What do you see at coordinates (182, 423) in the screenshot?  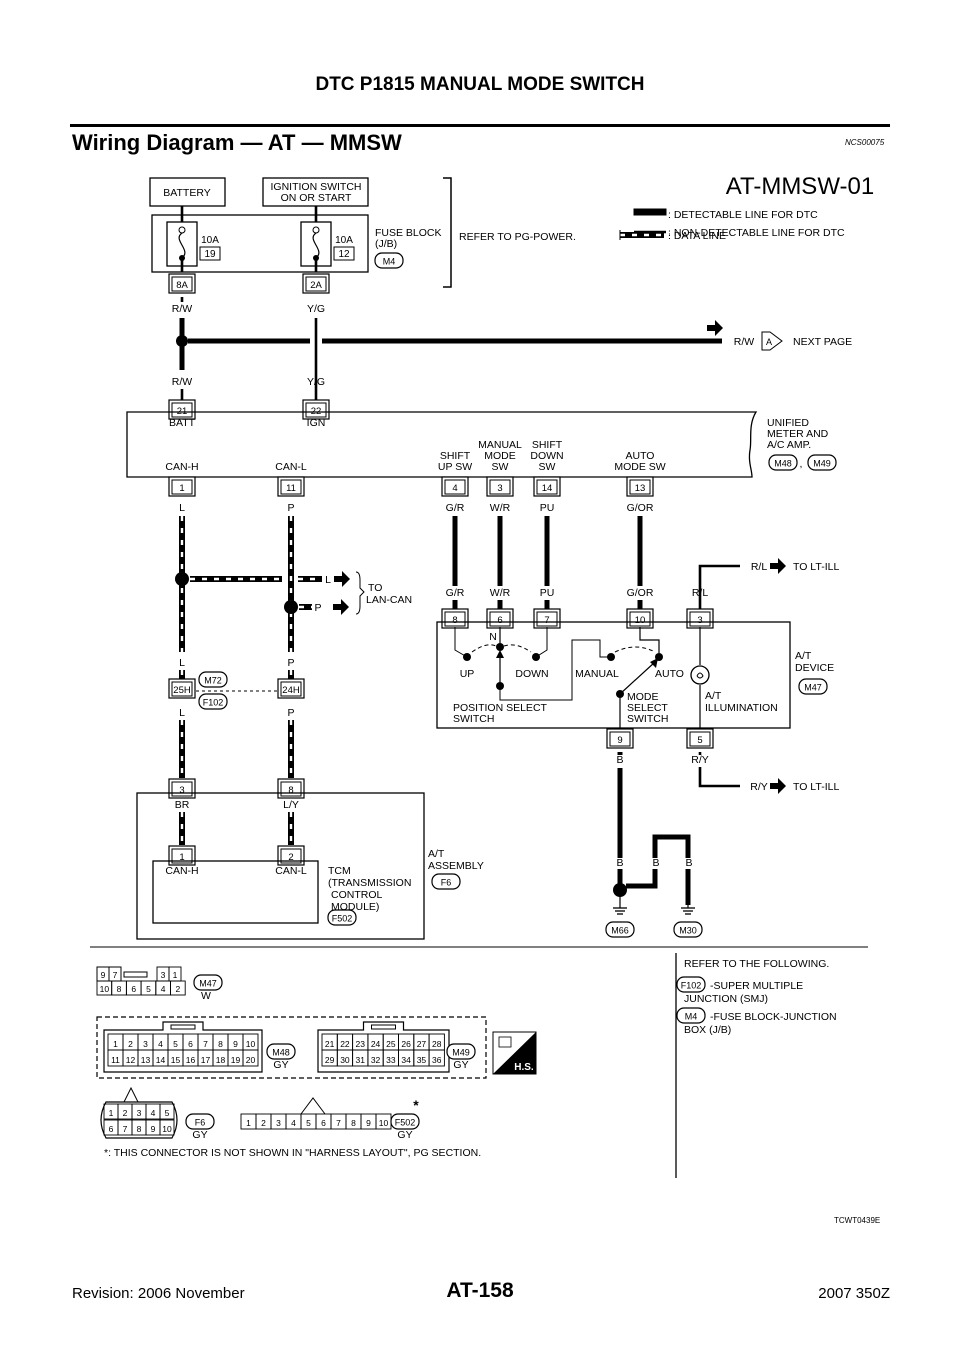 I see `terminal-label: BATT` at bounding box center [182, 423].